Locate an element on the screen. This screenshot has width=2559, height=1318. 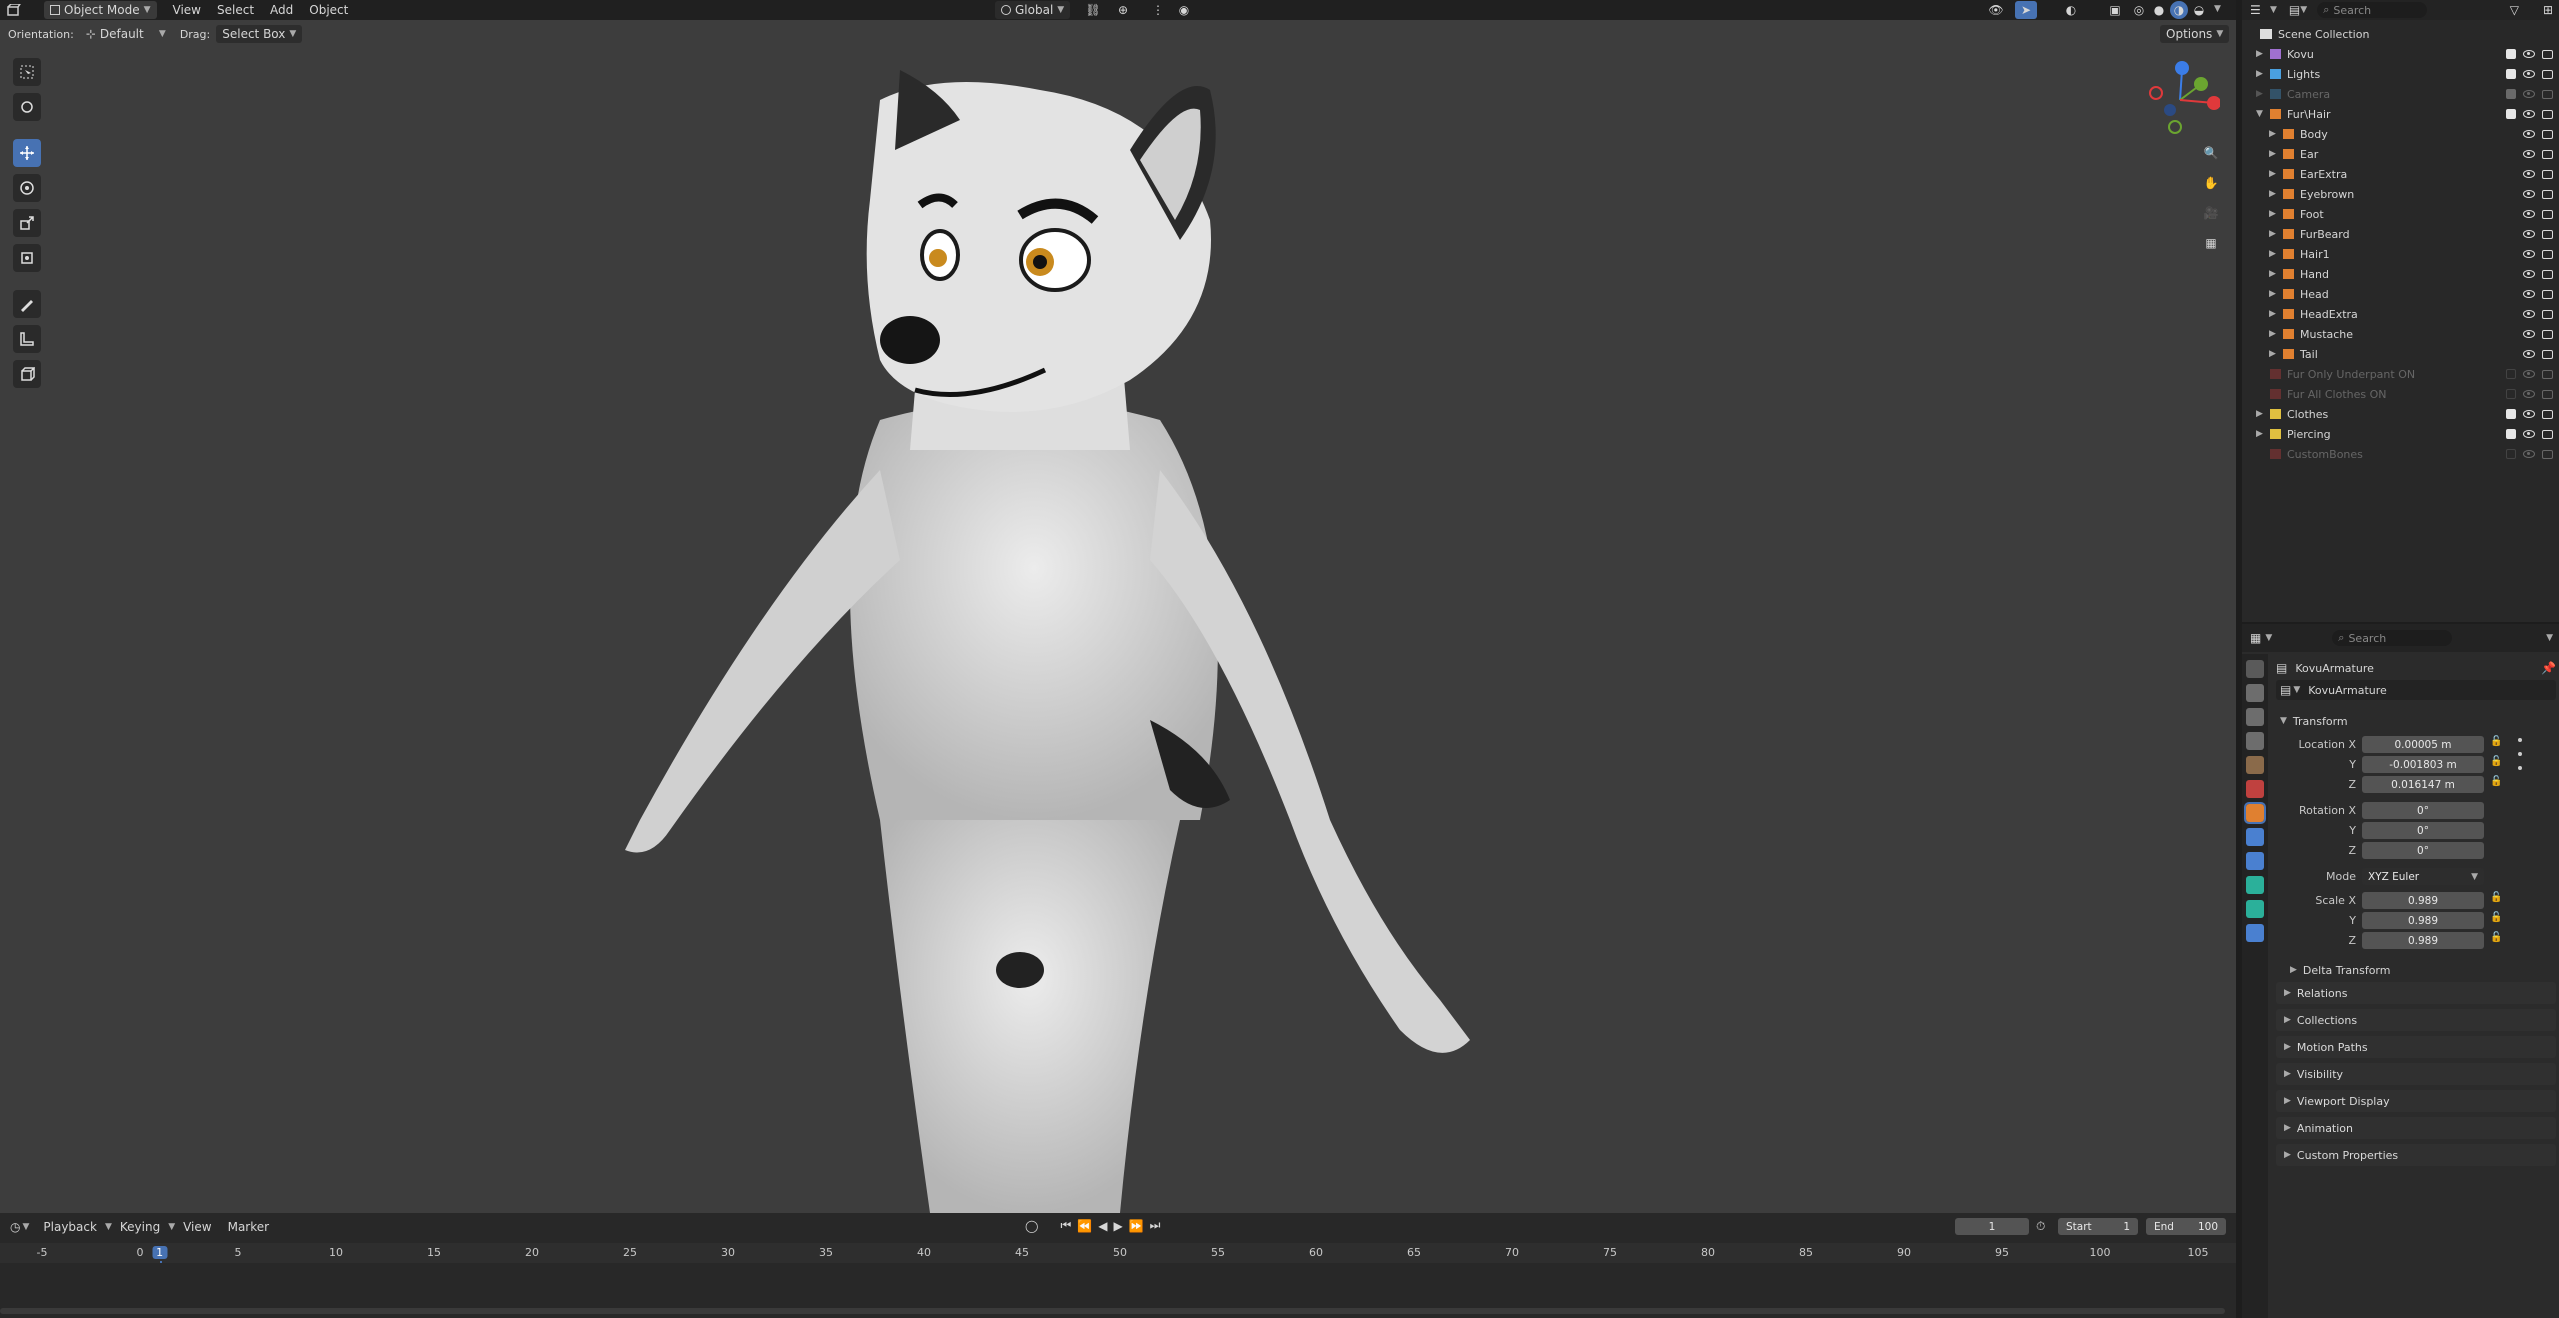
menu-select: Select is located at coordinates (235, 10).